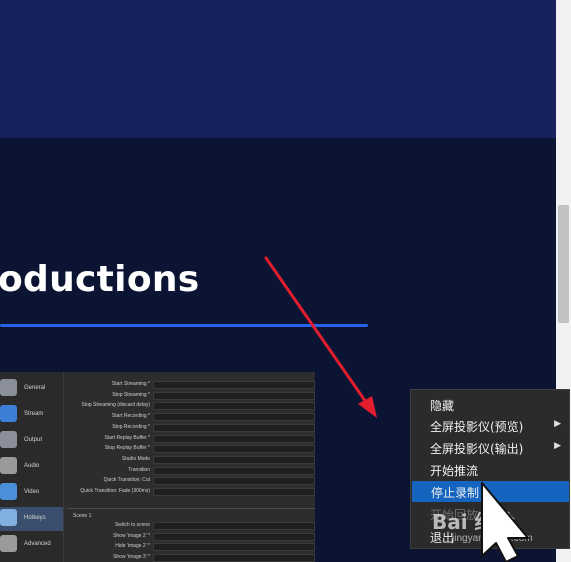  I want to click on obs-nav-label: Video, so click(32, 492).